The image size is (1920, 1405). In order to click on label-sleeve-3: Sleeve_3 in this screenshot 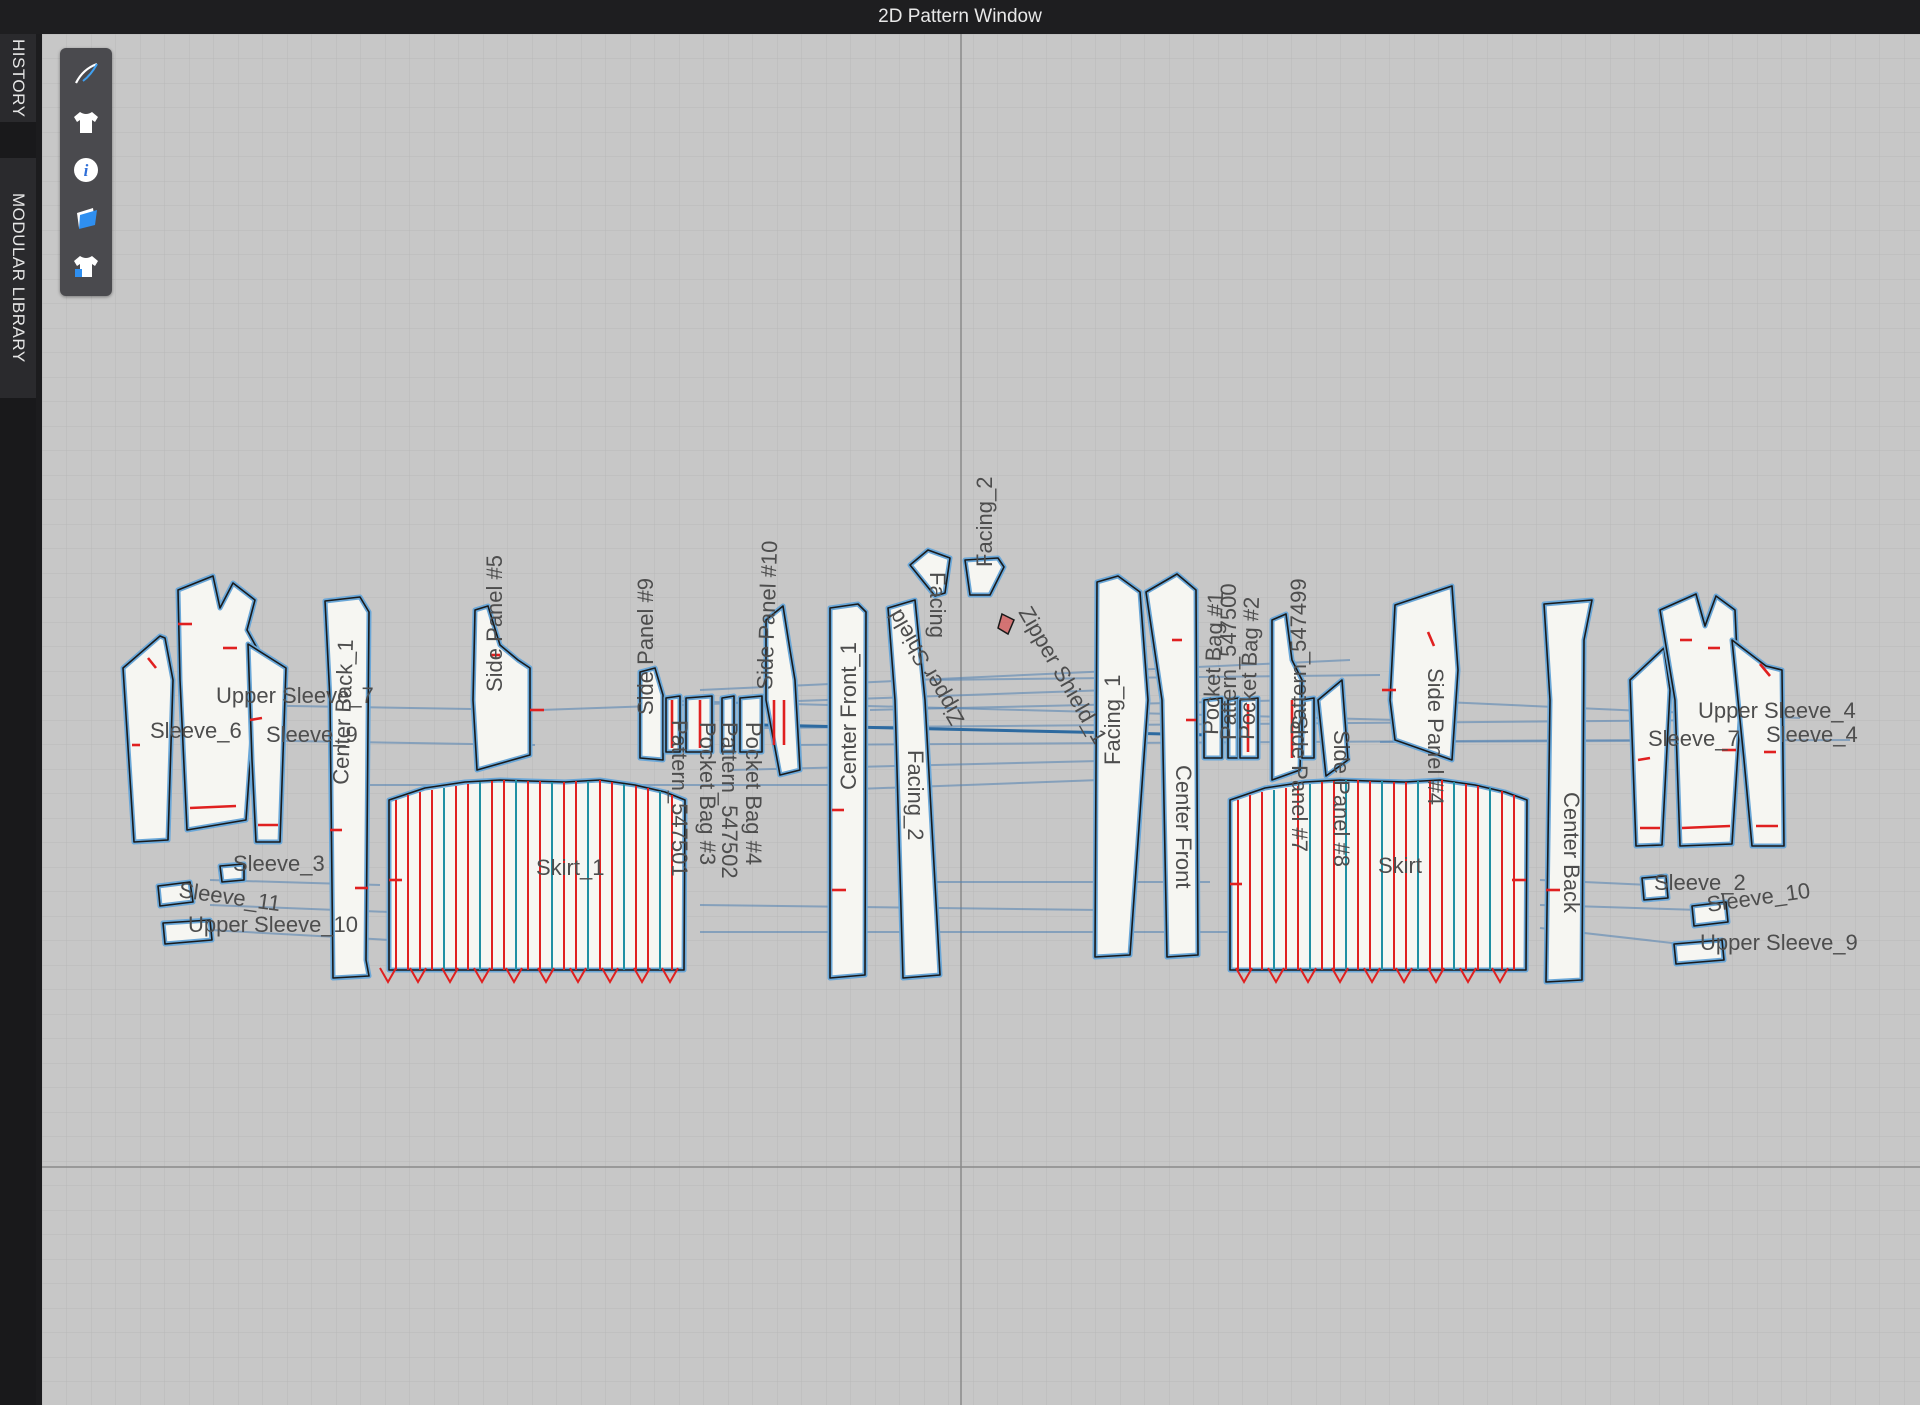, I will do `click(279, 863)`.